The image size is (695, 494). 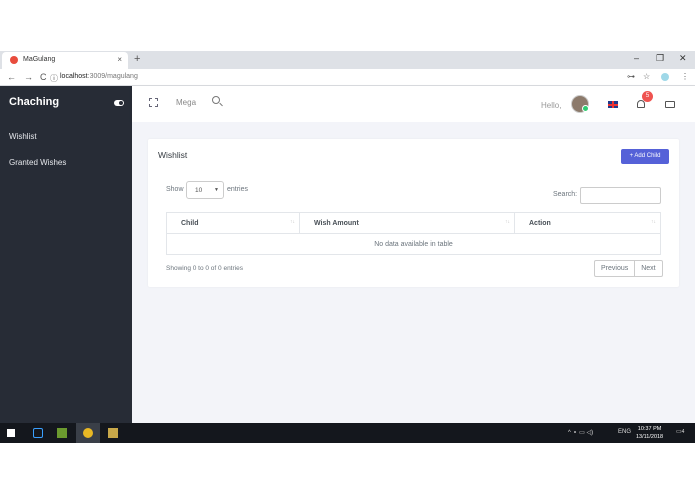 I want to click on minimize-button: –, so click(x=636, y=58).